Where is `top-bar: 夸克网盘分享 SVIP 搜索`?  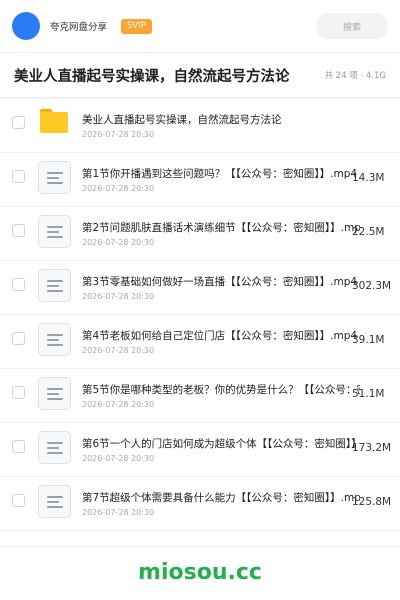
top-bar: 夸克网盘分享 SVIP 搜索 is located at coordinates (200, 26).